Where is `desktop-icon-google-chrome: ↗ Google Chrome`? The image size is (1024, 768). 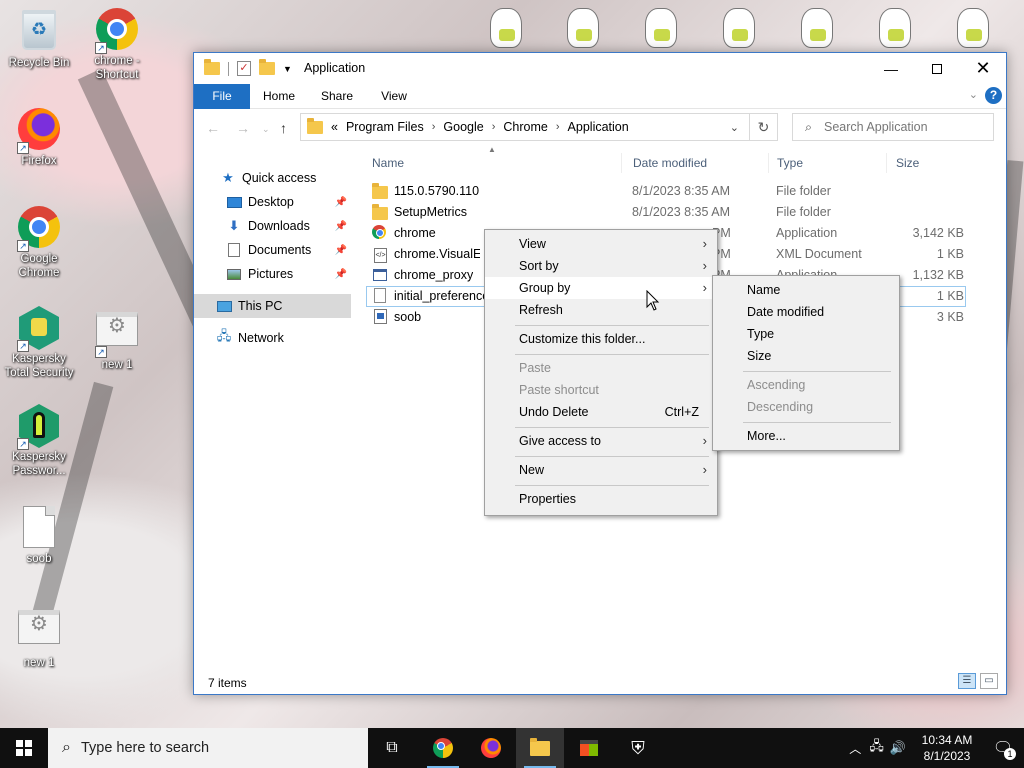 desktop-icon-google-chrome: ↗ Google Chrome is located at coordinates (39, 243).